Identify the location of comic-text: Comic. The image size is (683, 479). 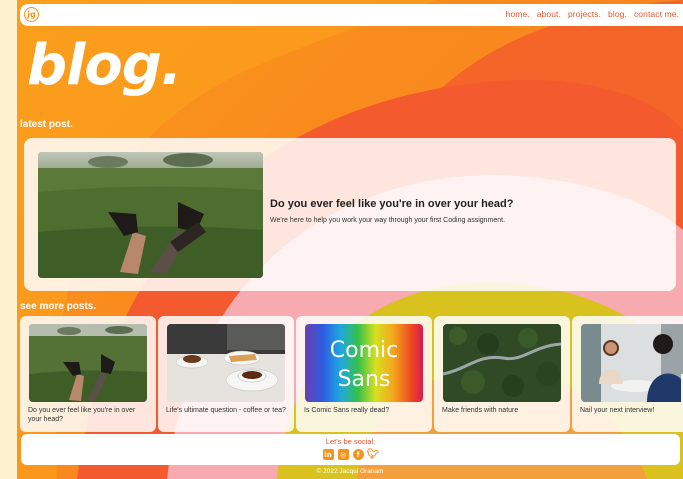
(364, 350).